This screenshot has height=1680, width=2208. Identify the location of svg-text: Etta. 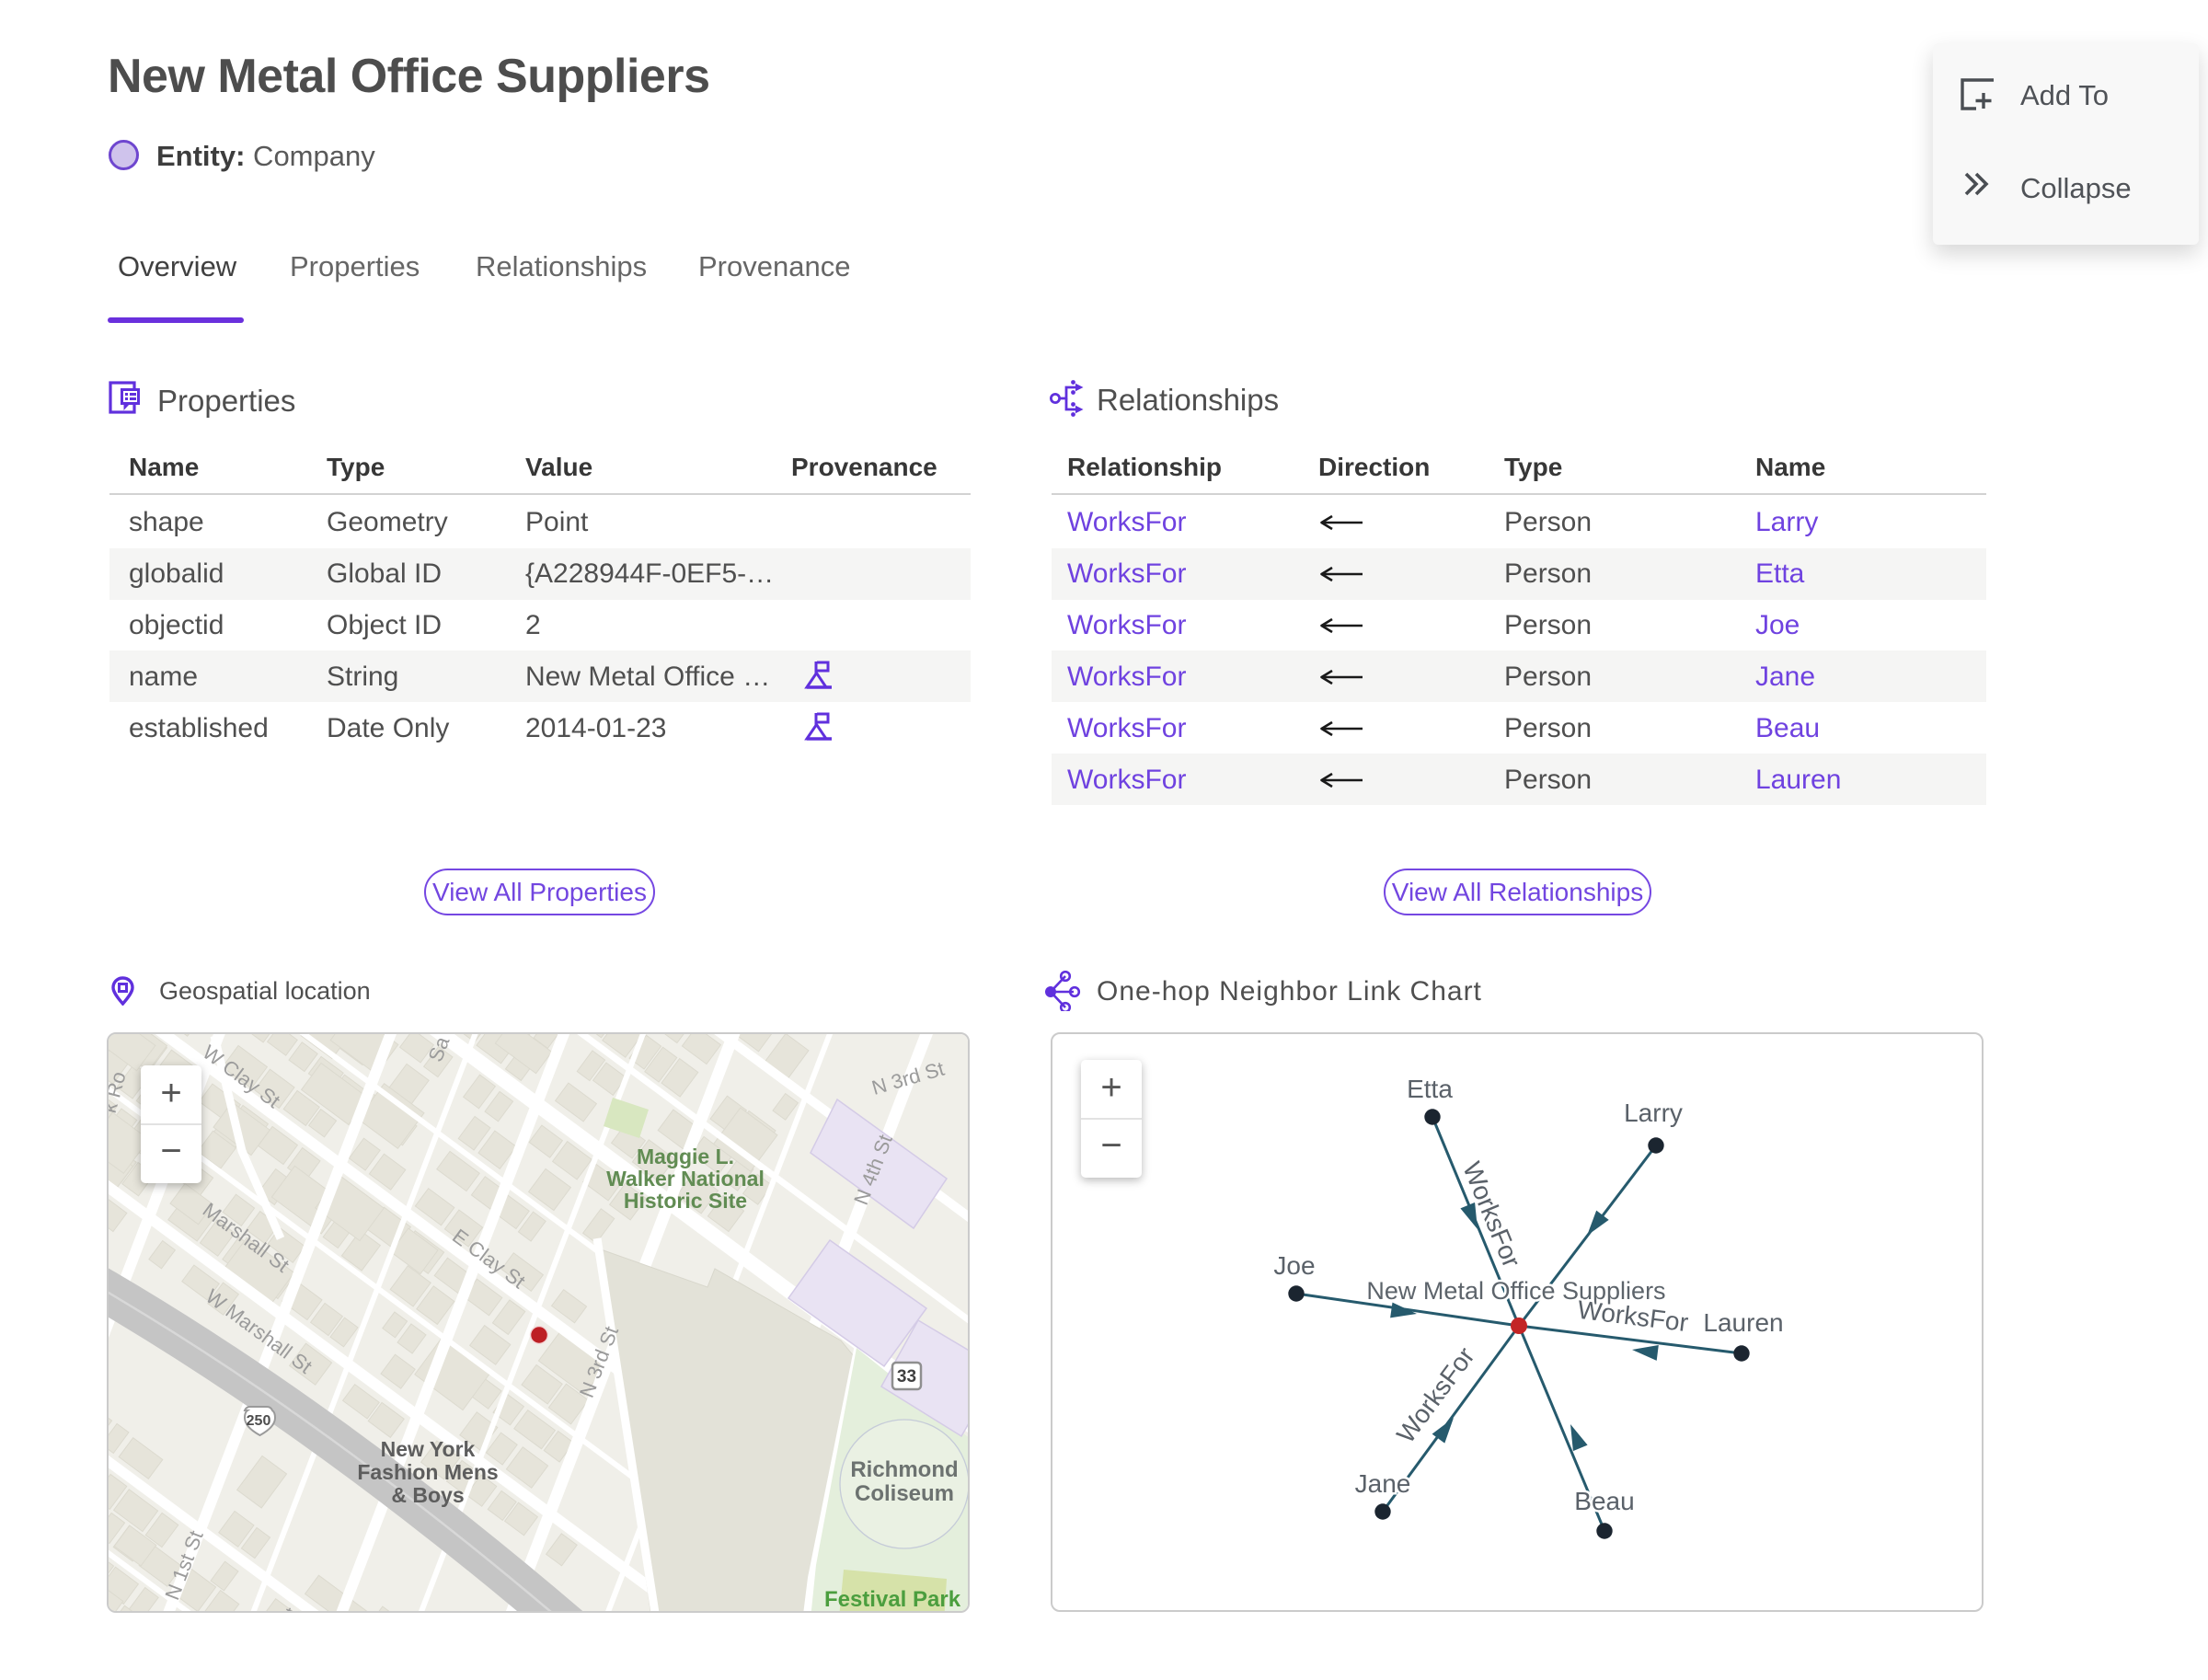
(1430, 1089).